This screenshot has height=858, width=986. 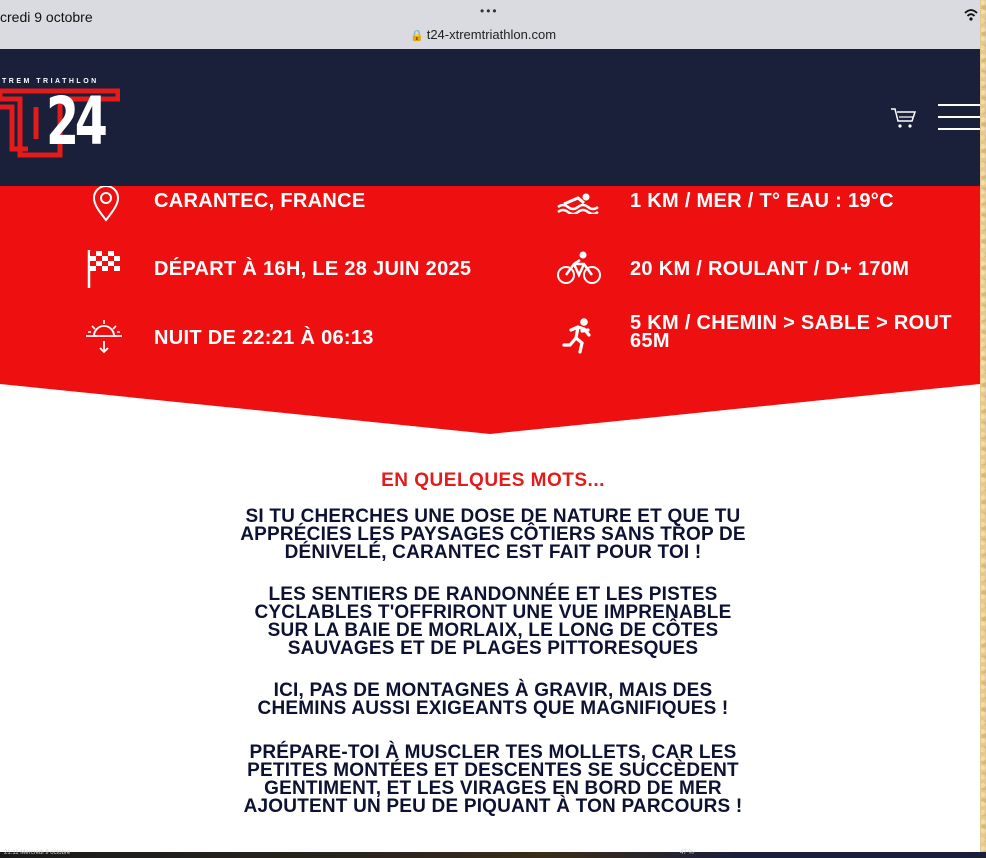 I want to click on logo-number: 24, so click(x=77, y=121).